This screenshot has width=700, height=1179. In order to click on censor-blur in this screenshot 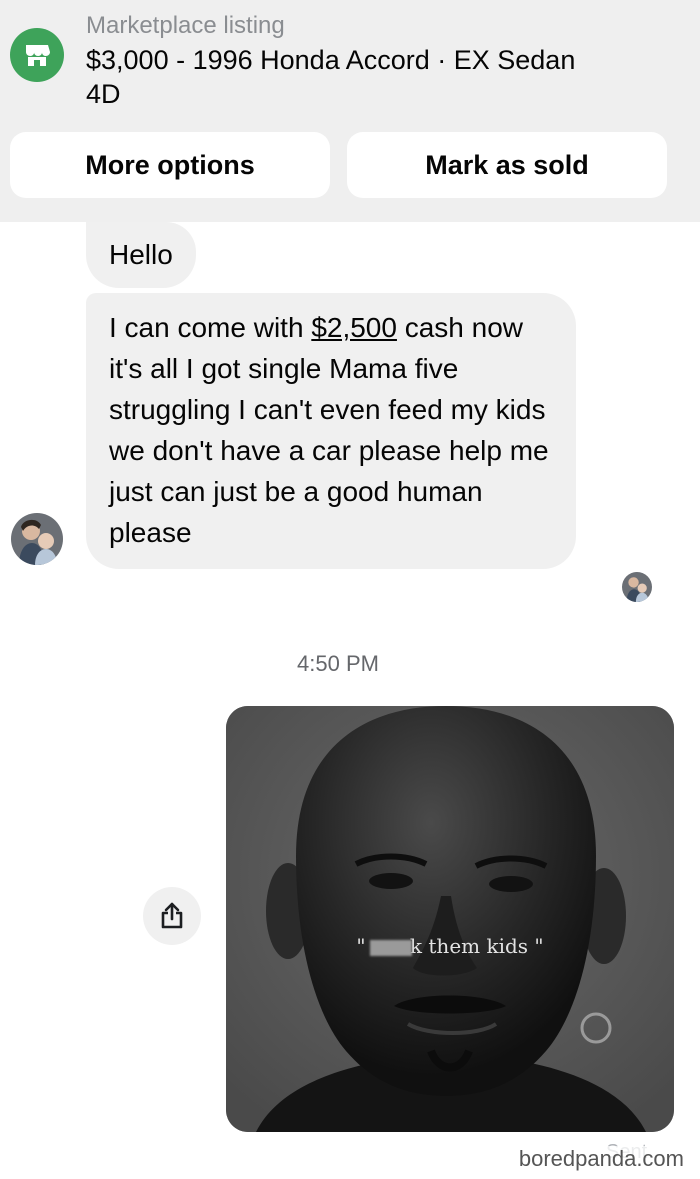, I will do `click(390, 947)`.